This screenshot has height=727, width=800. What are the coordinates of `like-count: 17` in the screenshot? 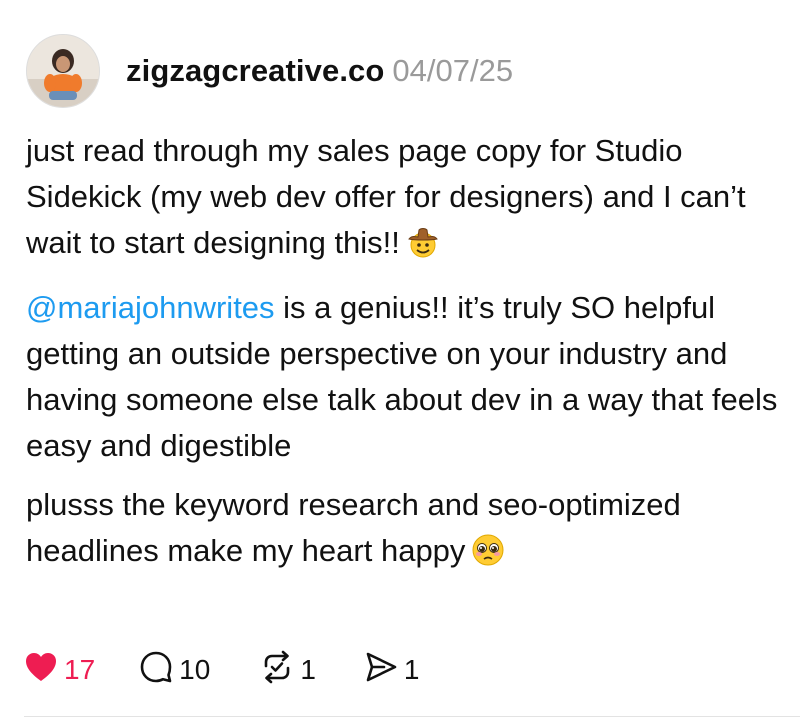 It's located at (80, 669).